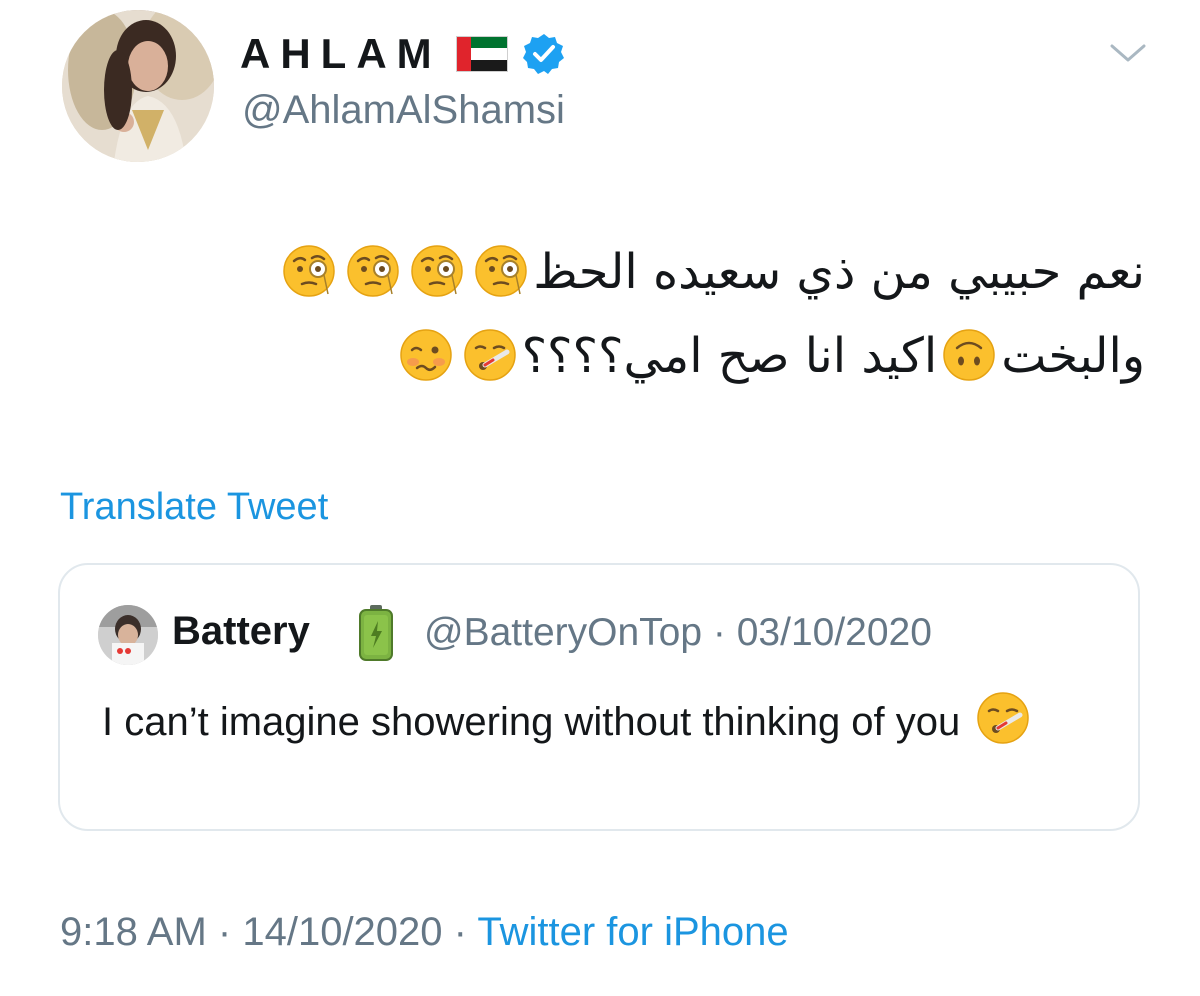 The image size is (1200, 996). I want to click on quoted-handle-date: @BatteryOnTop · 03/10/2020, so click(678, 633).